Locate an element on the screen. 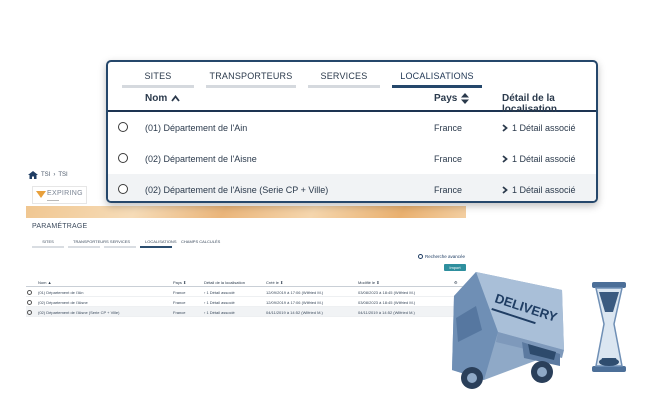 The image size is (650, 400). col-cree: Créé le ⬍ is located at coordinates (274, 282).